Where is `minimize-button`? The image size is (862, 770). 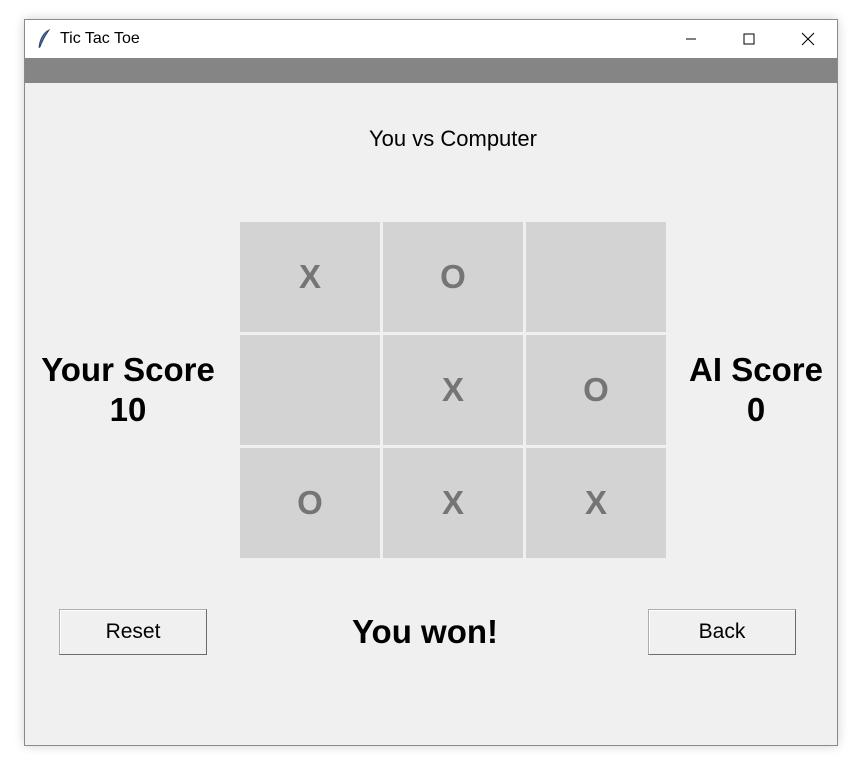 minimize-button is located at coordinates (691, 39).